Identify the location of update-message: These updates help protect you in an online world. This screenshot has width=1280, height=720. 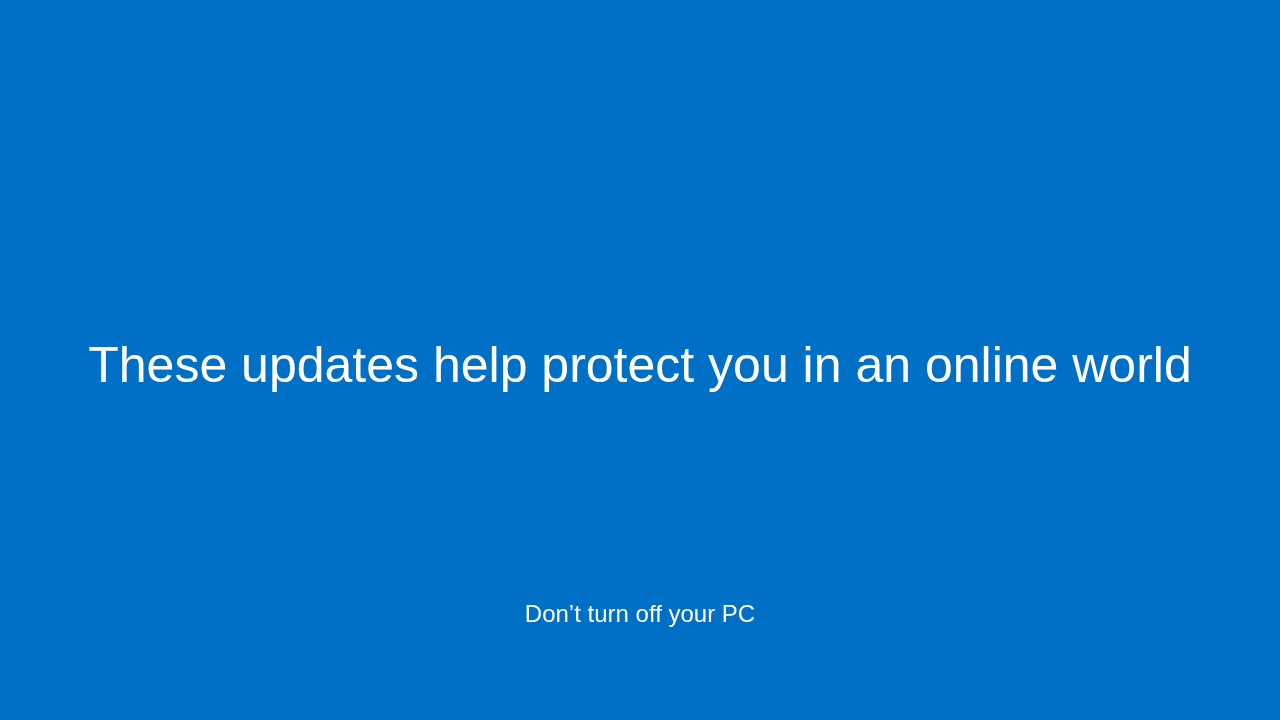
(640, 365).